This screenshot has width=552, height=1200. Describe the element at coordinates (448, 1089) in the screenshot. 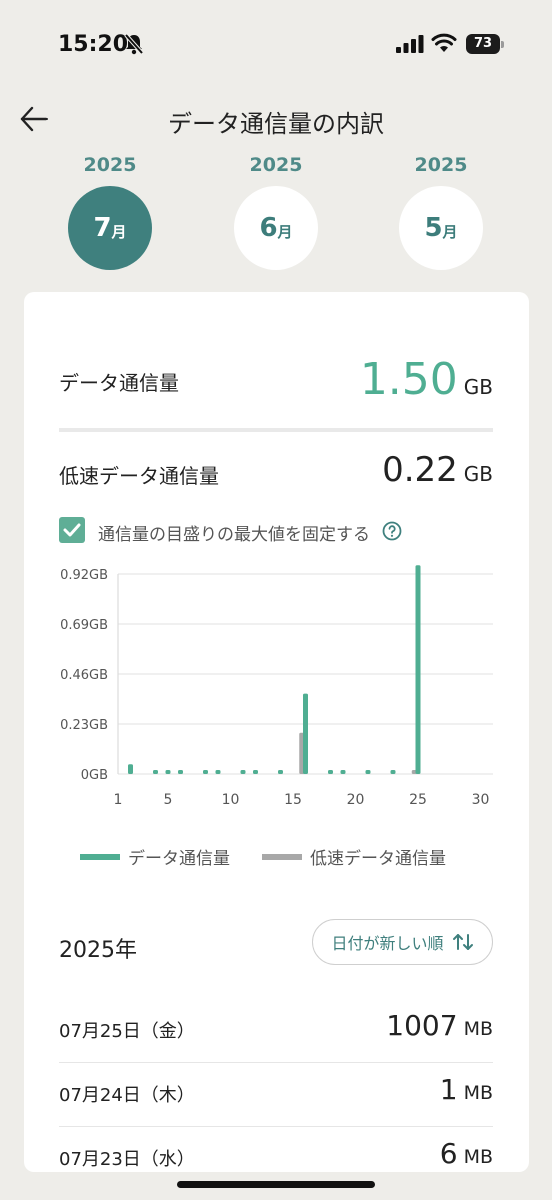

I see `list-item-number: 1` at that location.